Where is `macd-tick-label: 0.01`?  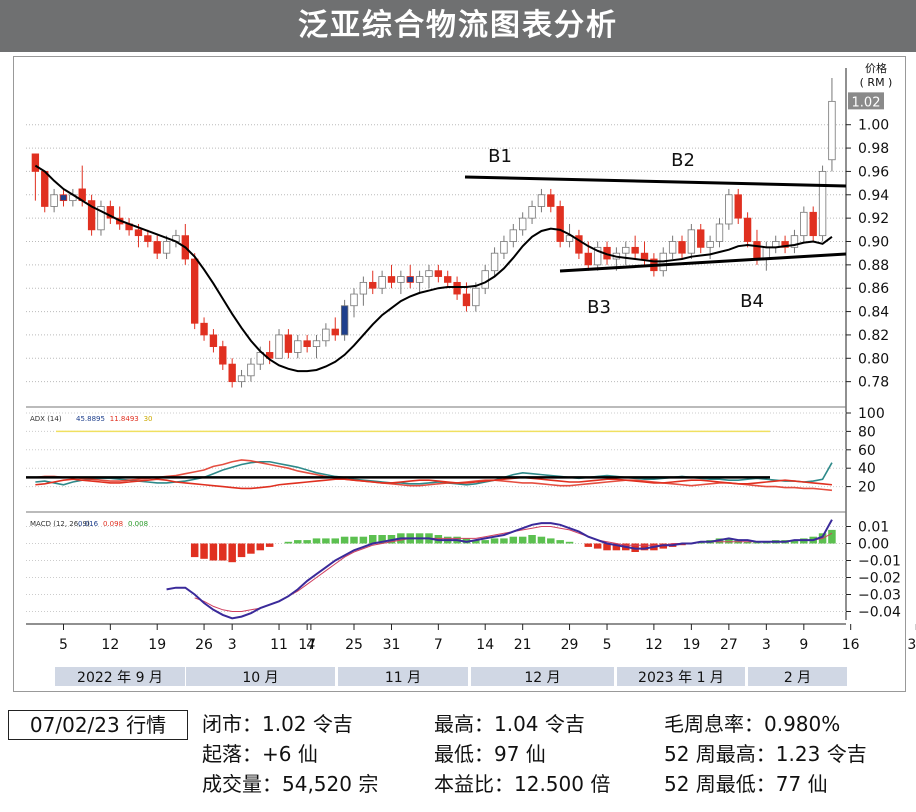 macd-tick-label: 0.01 is located at coordinates (873, 528).